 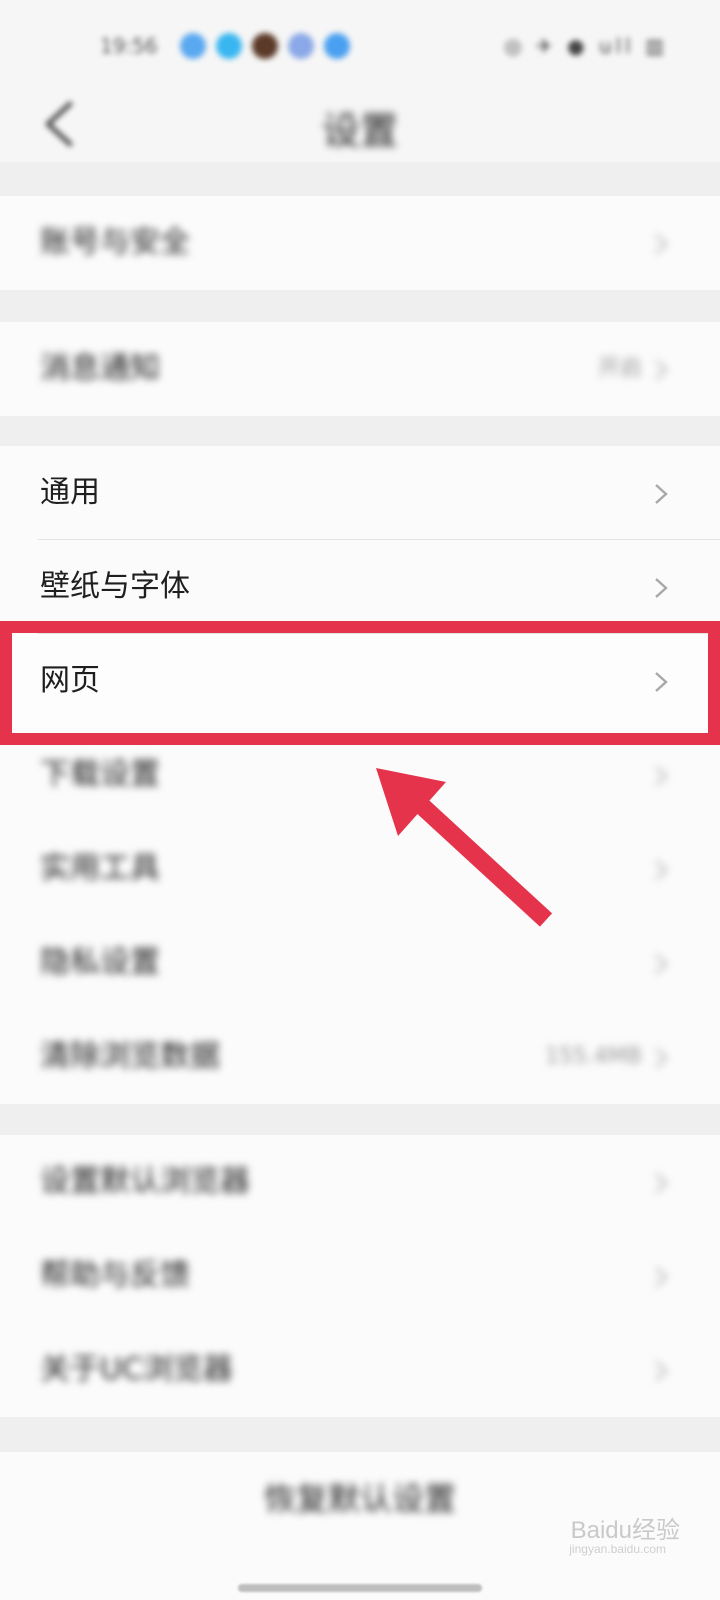 I want to click on row-label: 消息通知, so click(x=100, y=368).